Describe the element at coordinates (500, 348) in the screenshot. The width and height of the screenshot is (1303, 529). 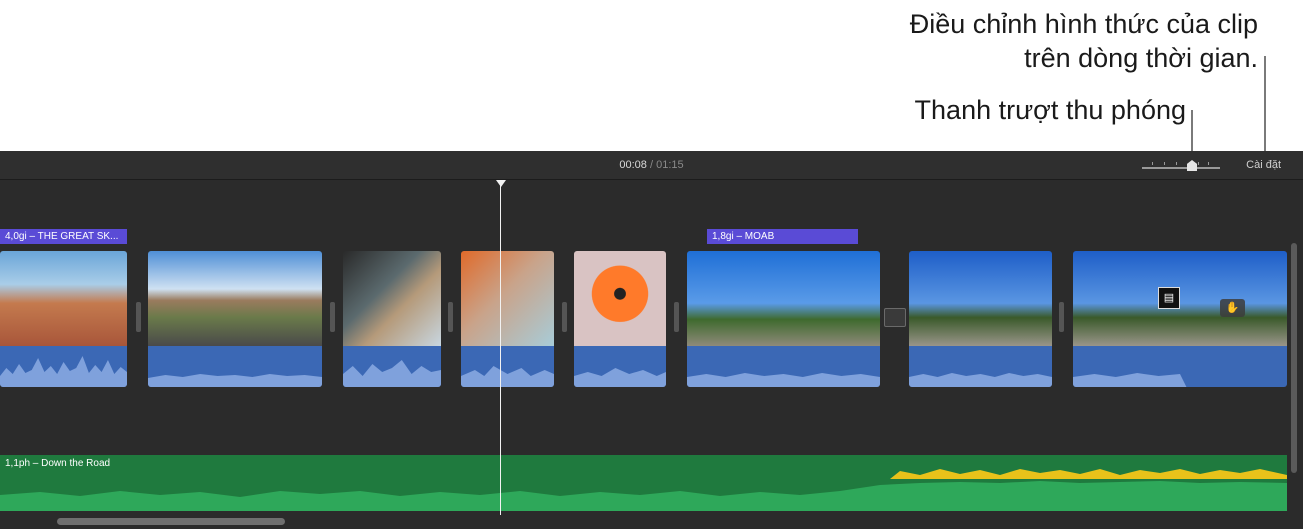
I see `playhead-line` at that location.